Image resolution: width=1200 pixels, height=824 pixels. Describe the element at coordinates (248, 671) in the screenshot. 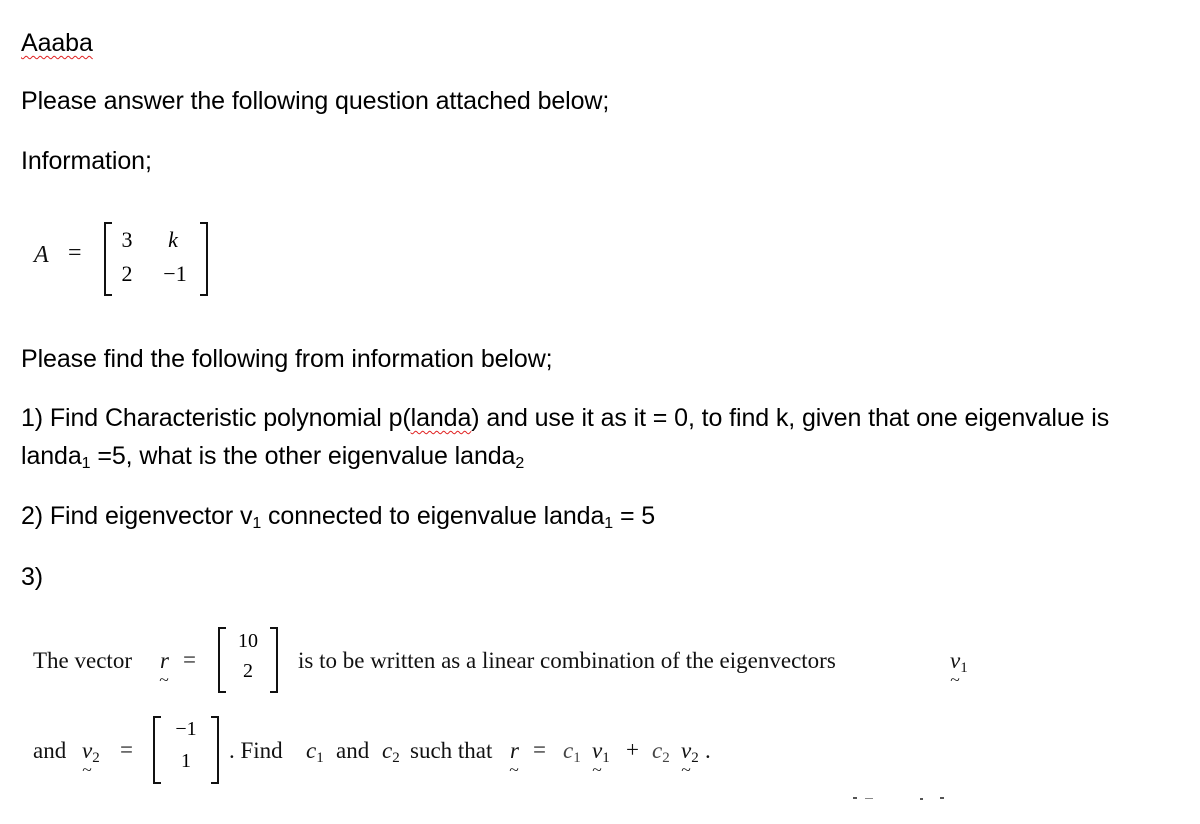

I see `vector-r-entry: 2` at that location.